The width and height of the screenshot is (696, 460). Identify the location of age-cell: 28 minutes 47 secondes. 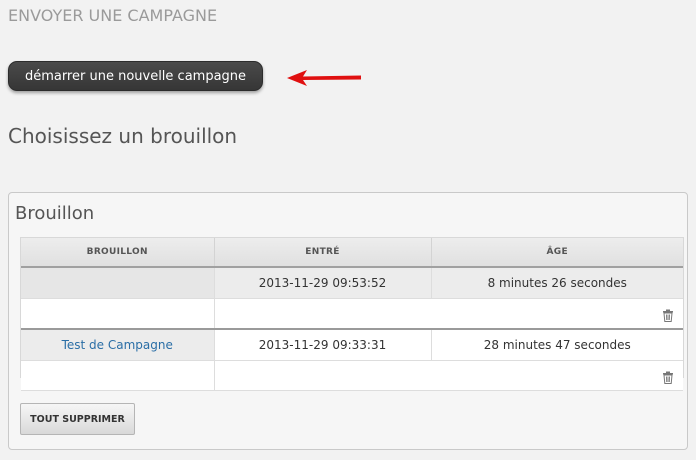
(557, 344).